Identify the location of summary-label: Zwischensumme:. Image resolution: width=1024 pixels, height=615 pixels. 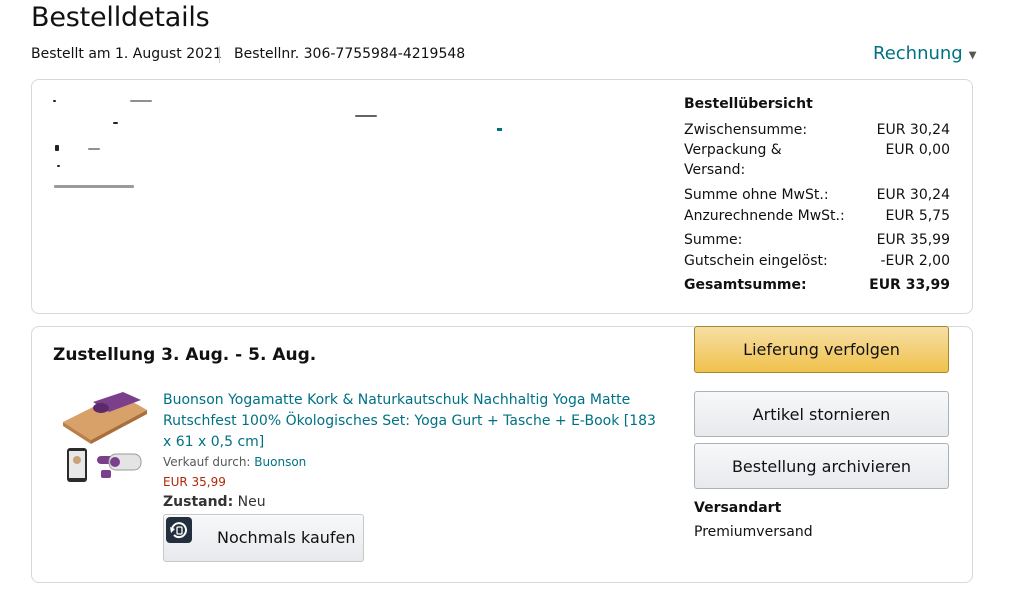
(746, 130).